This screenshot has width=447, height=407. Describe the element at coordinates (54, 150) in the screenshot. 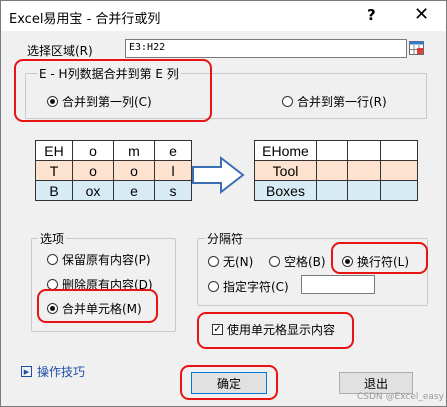

I see `table-cell: EH` at that location.